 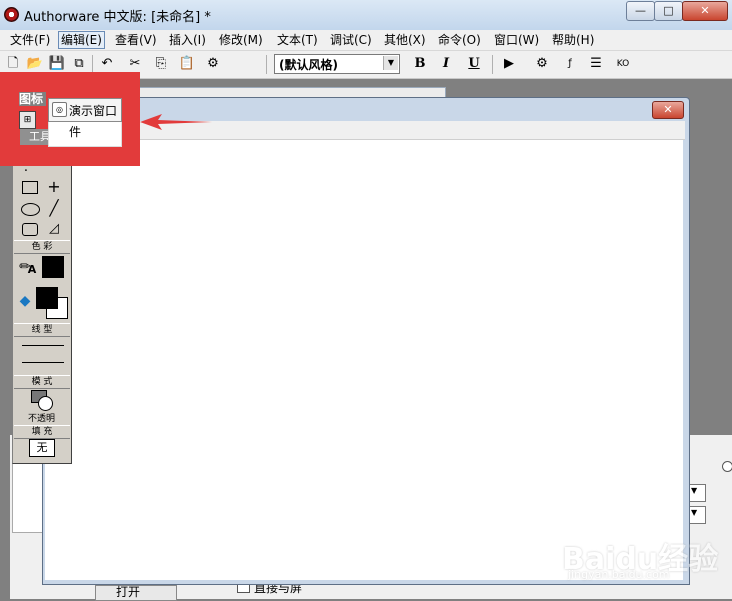 What do you see at coordinates (241, 40) in the screenshot?
I see `menu-modify: 修改(M)` at bounding box center [241, 40].